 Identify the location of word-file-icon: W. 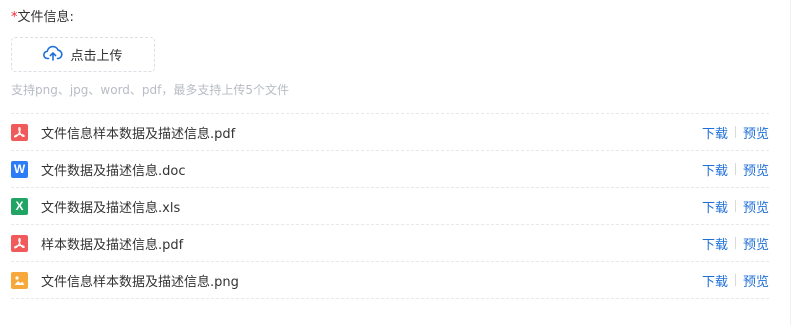
(19, 169).